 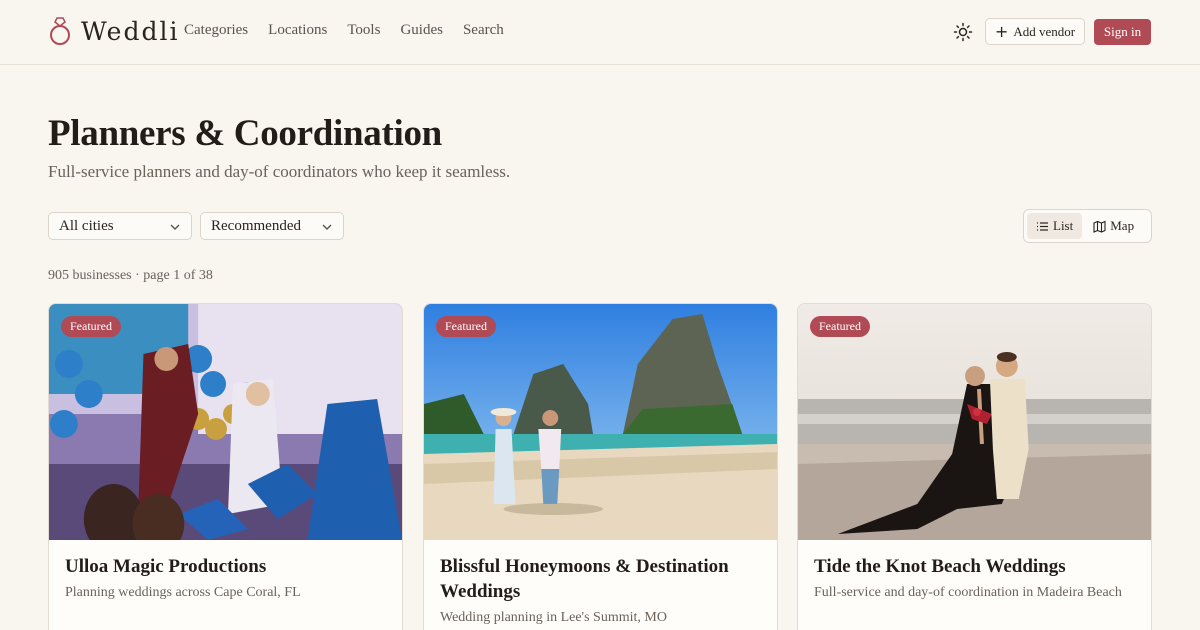 What do you see at coordinates (1122, 225) in the screenshot?
I see `map-view-label: Map` at bounding box center [1122, 225].